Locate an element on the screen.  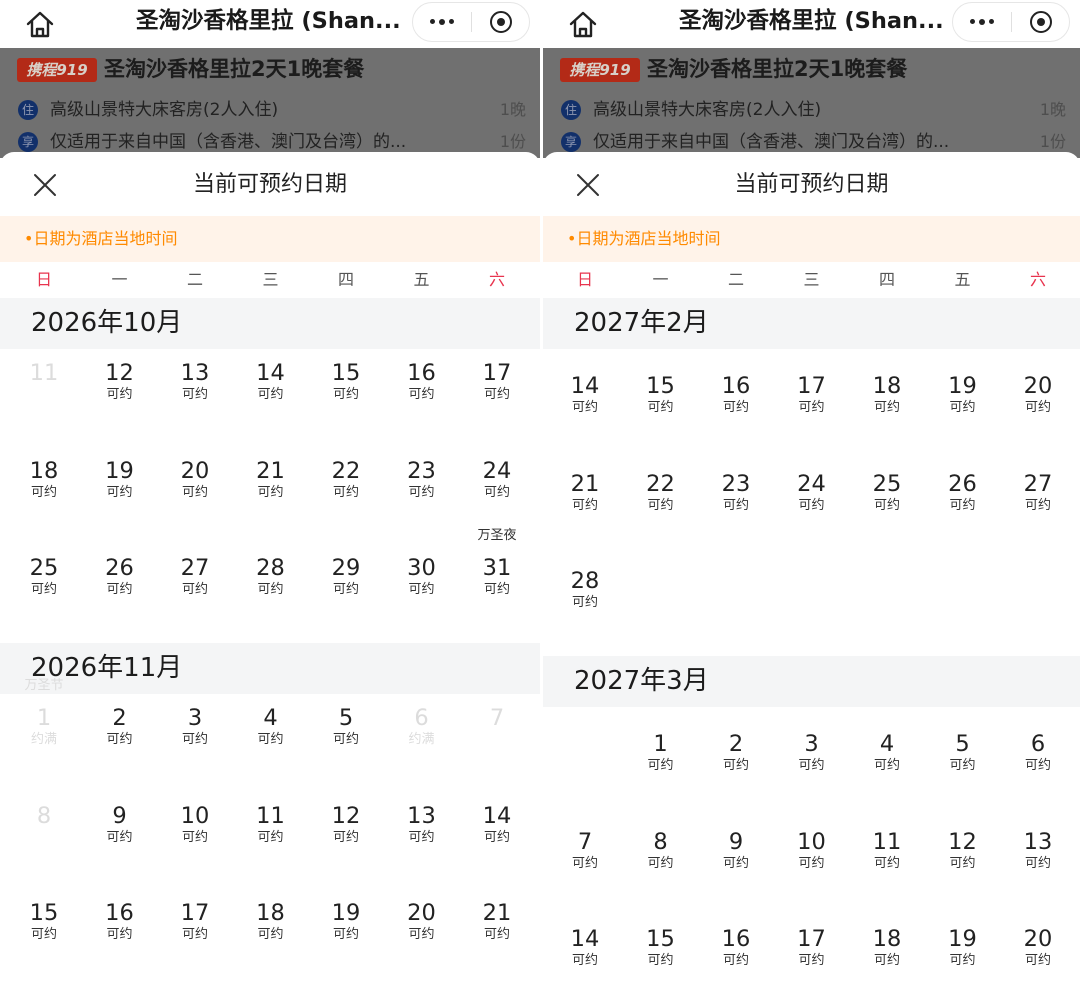
calendar-day: 7 可约 is located at coordinates (585, 850).